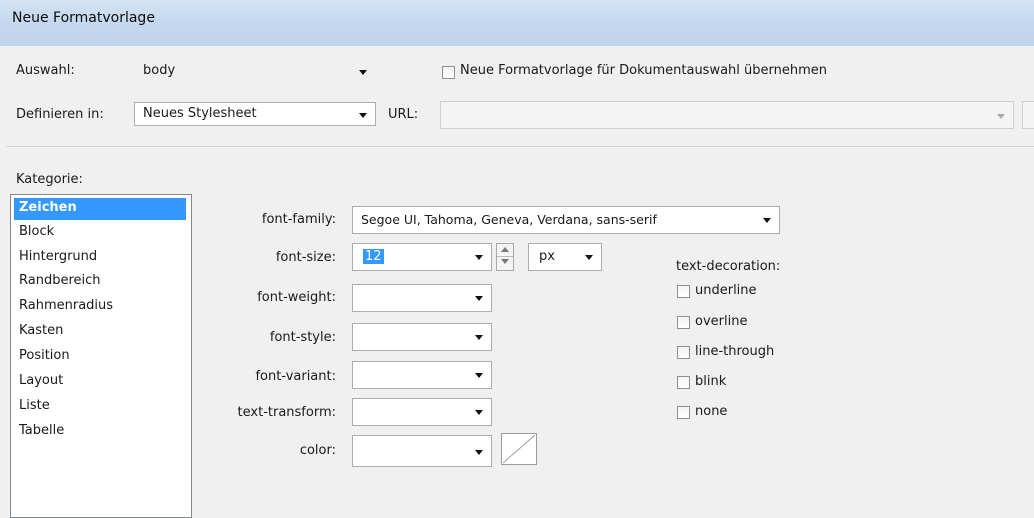 Image resolution: width=1034 pixels, height=518 pixels. Describe the element at coordinates (45, 70) in the screenshot. I see `auswahl-label: Auswahl:` at that location.